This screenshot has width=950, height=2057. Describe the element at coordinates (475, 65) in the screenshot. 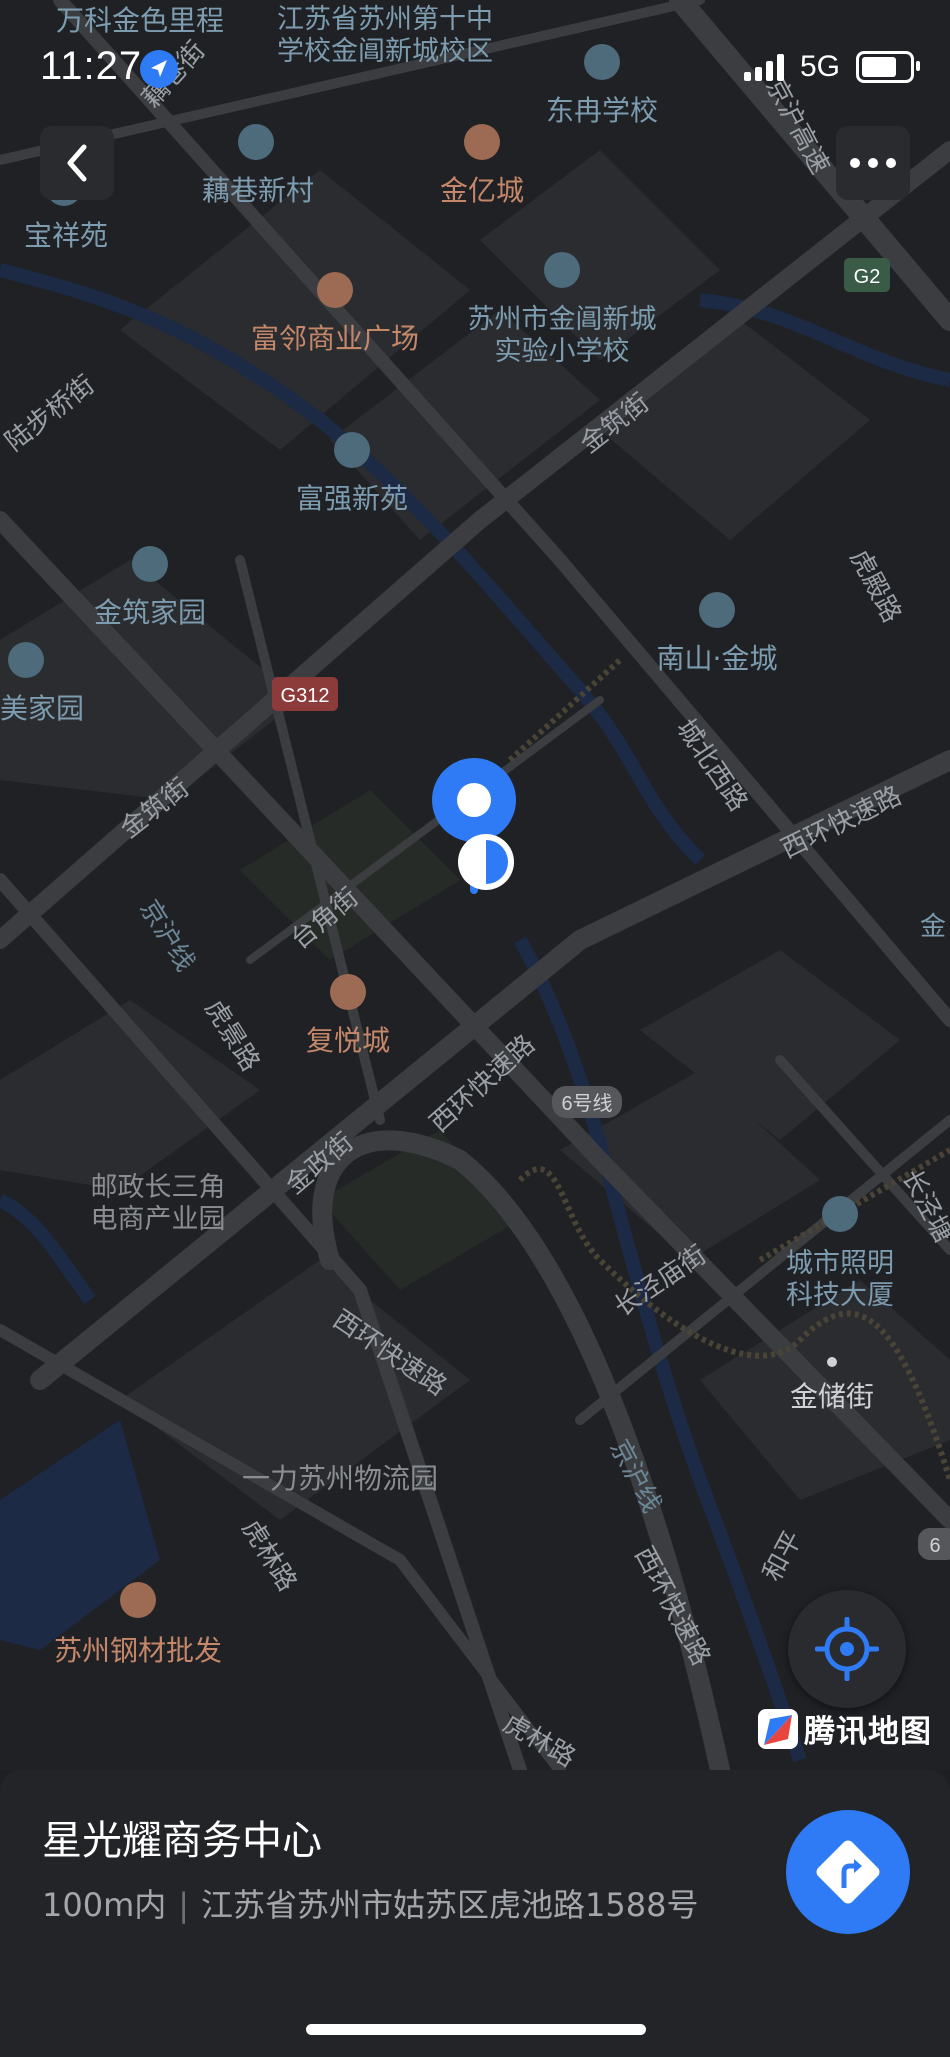

I see `status-bar: 11:27 5G` at that location.